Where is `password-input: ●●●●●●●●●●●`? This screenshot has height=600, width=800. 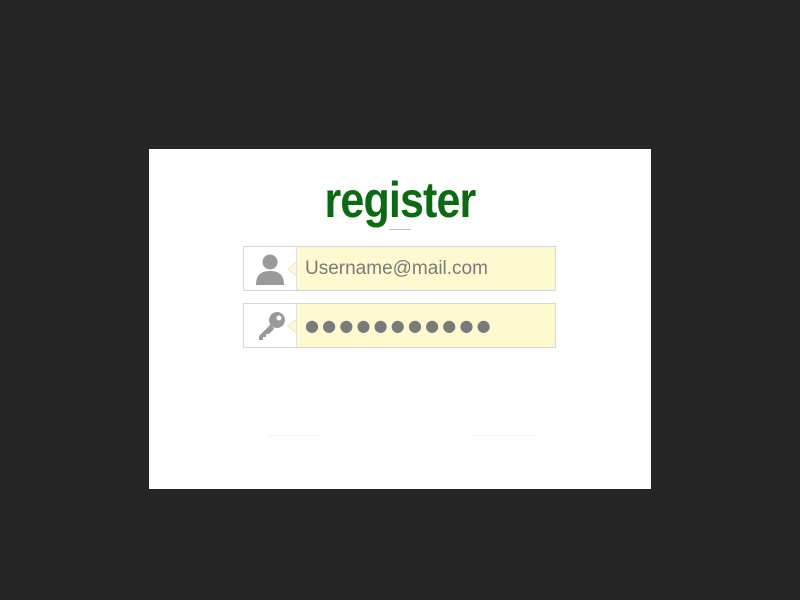
password-input: ●●●●●●●●●●● is located at coordinates (399, 325).